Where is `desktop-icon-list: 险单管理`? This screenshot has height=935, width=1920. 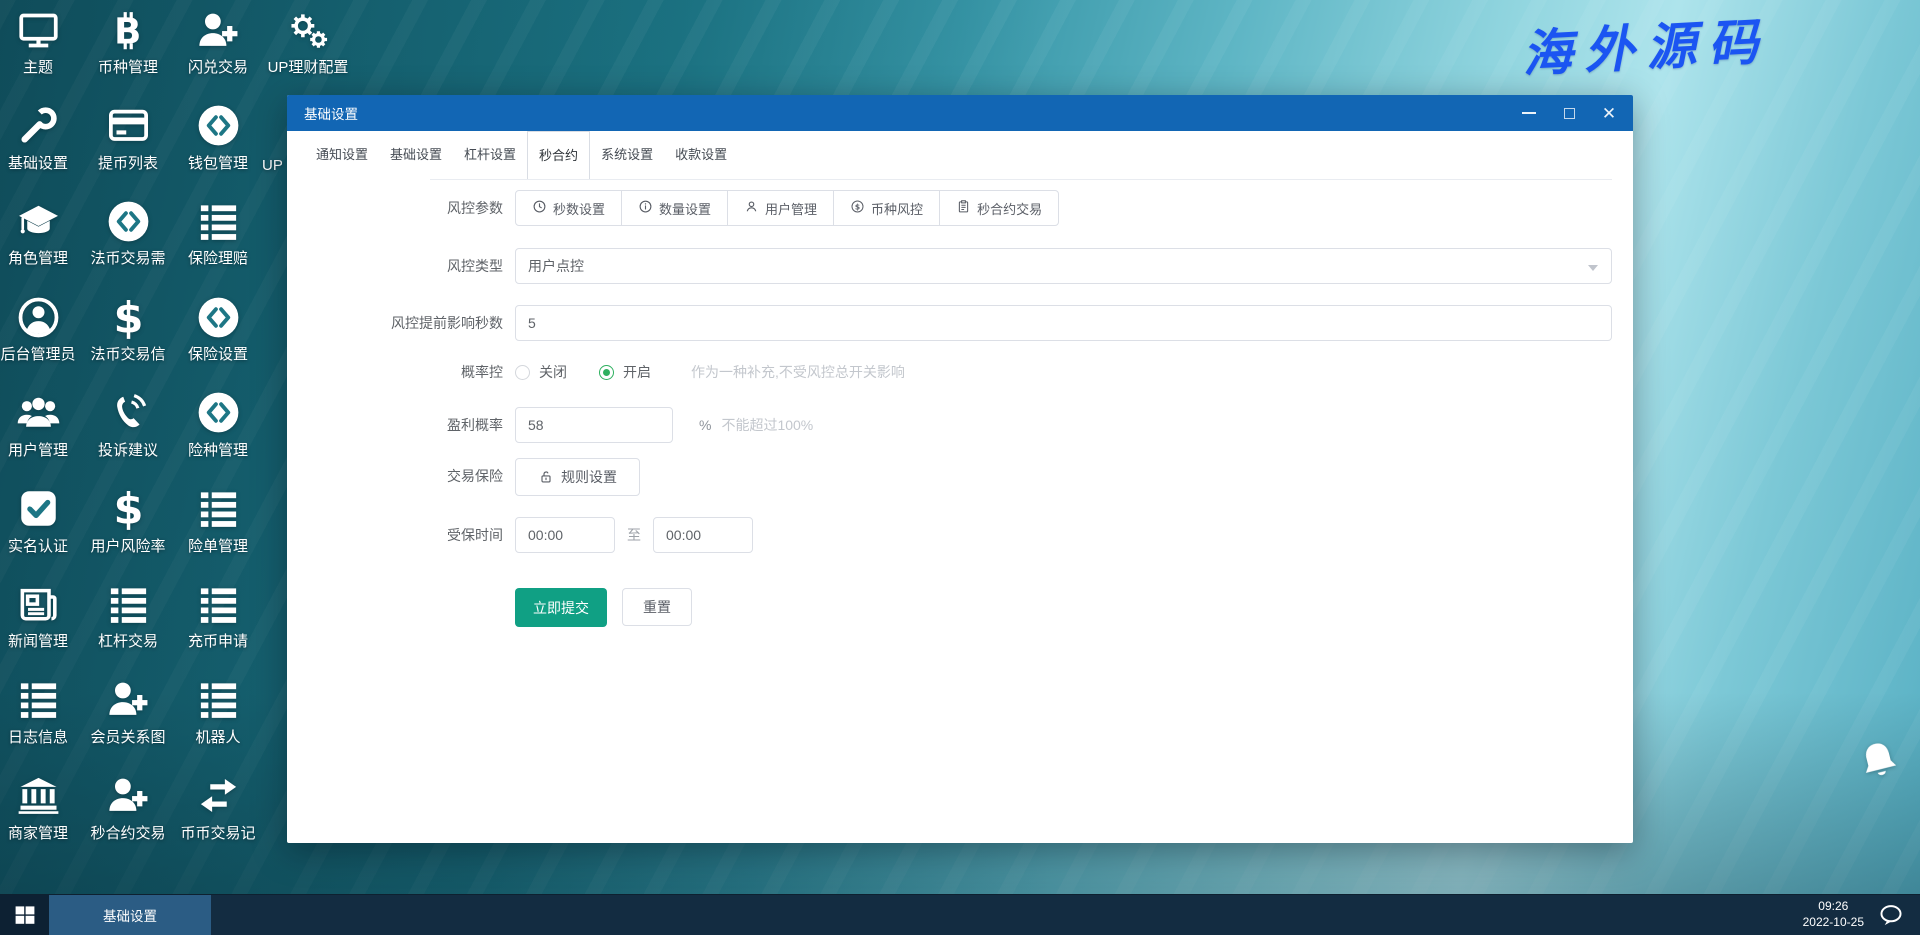 desktop-icon-list: 险单管理 is located at coordinates (218, 519).